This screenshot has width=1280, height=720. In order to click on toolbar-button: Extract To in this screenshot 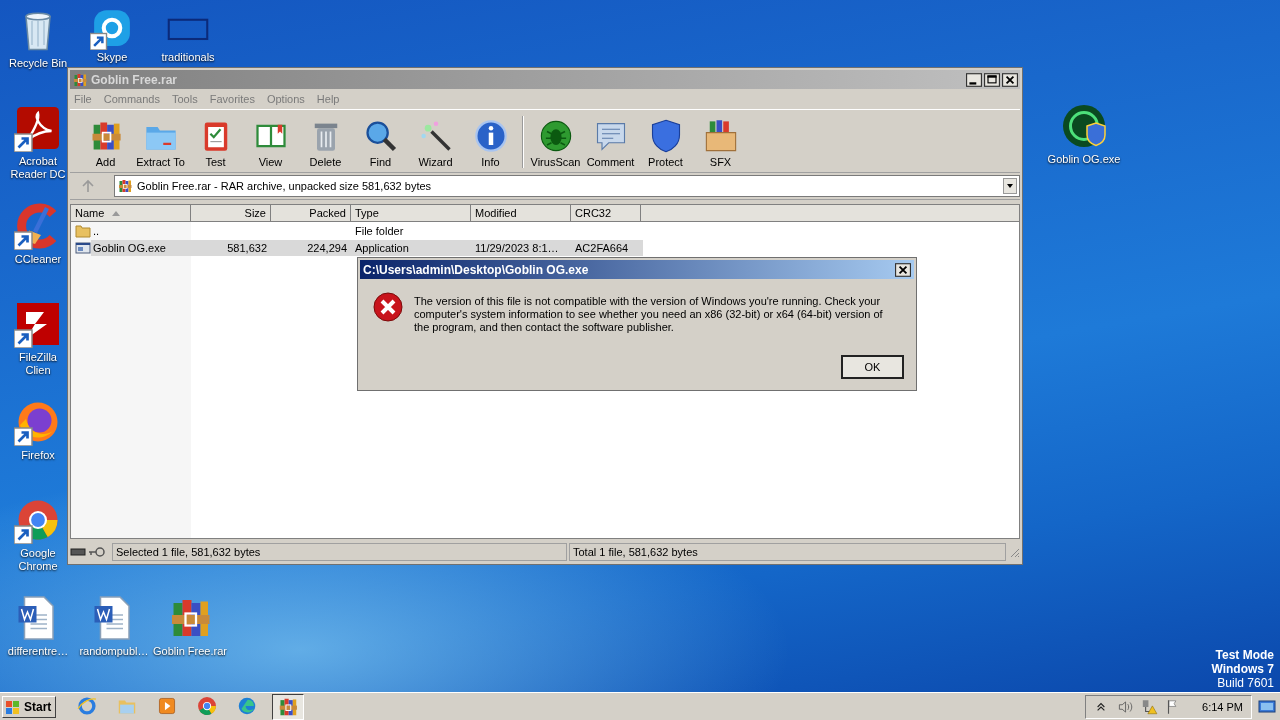, I will do `click(160, 145)`.